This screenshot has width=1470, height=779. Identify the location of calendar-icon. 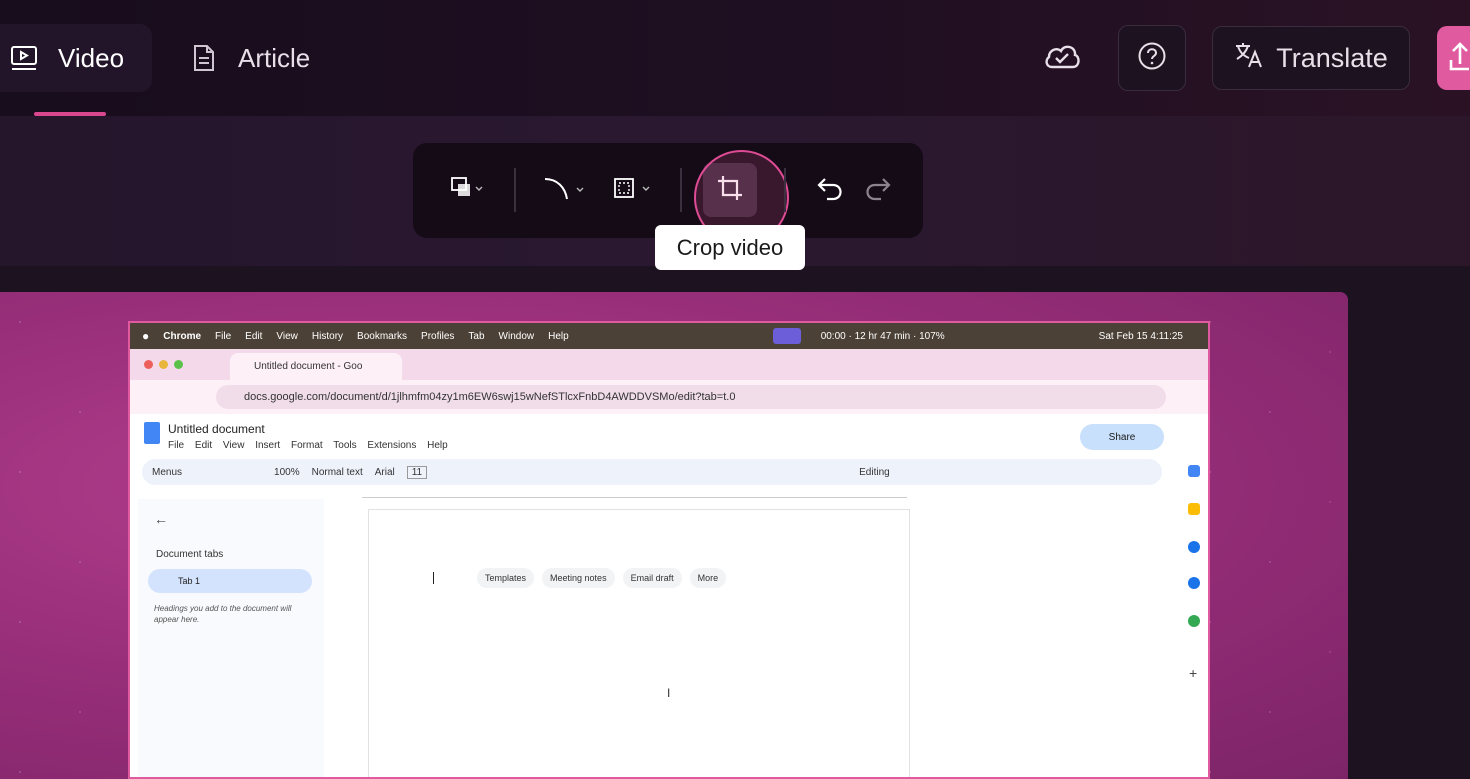
(1194, 471).